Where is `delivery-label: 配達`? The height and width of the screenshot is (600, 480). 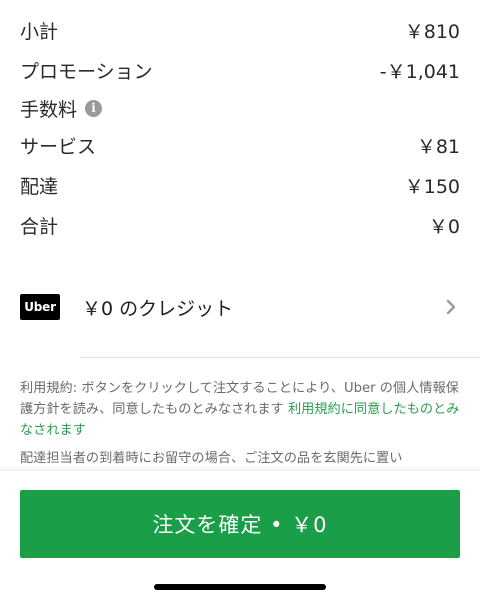 delivery-label: 配達 is located at coordinates (39, 186).